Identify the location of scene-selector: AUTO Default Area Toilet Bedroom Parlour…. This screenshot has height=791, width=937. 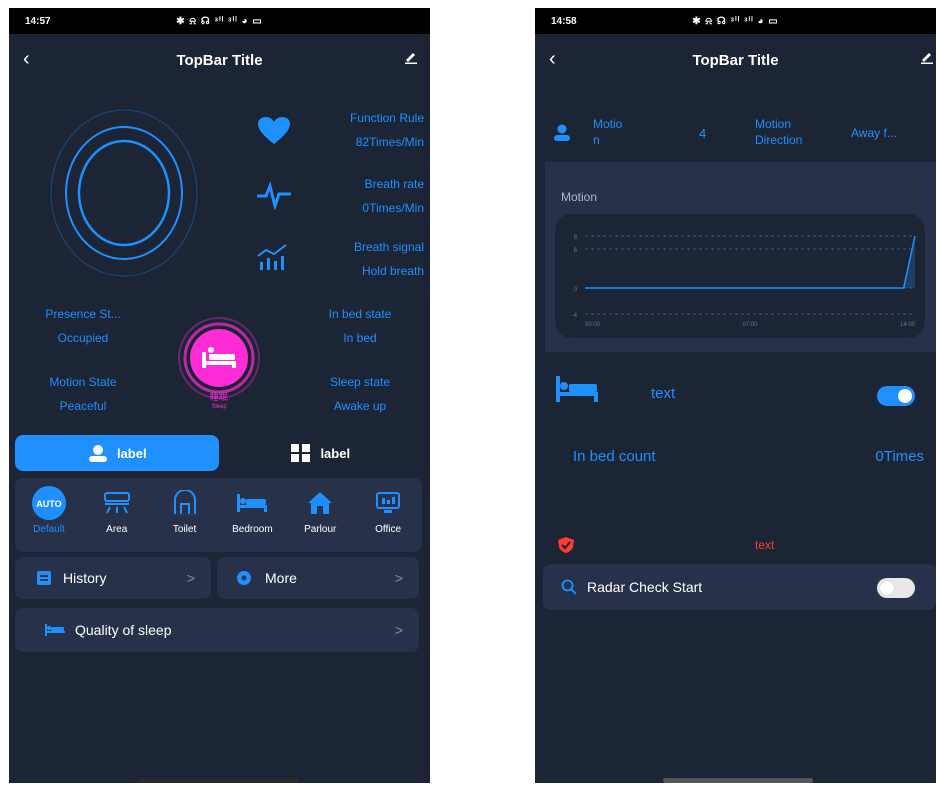
(218, 515).